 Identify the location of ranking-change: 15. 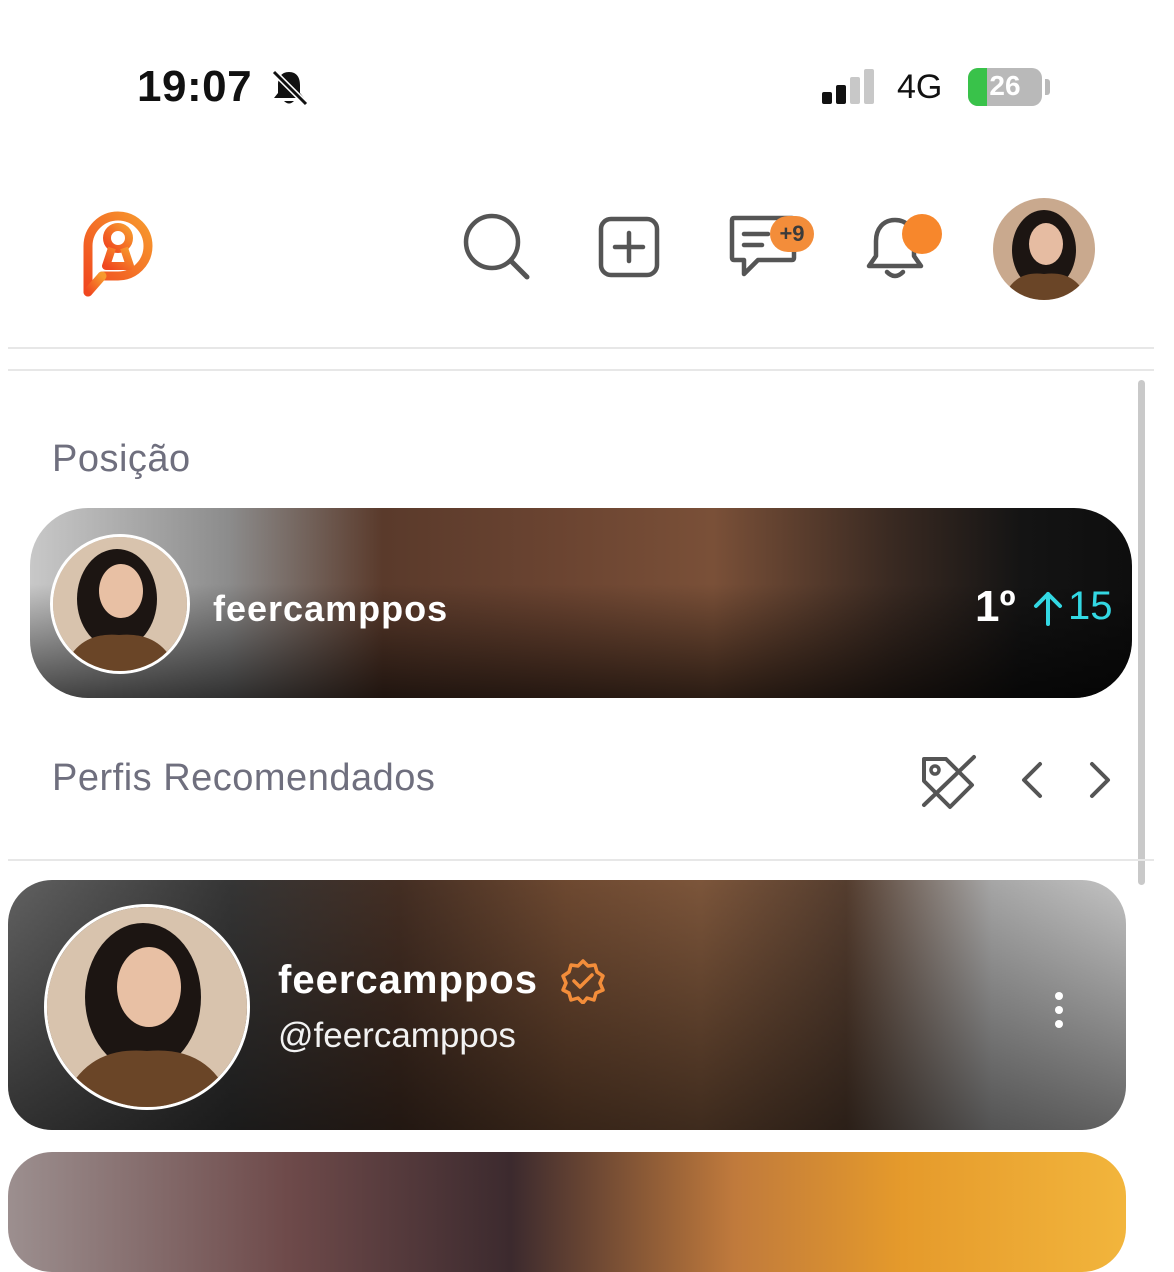
(1090, 606).